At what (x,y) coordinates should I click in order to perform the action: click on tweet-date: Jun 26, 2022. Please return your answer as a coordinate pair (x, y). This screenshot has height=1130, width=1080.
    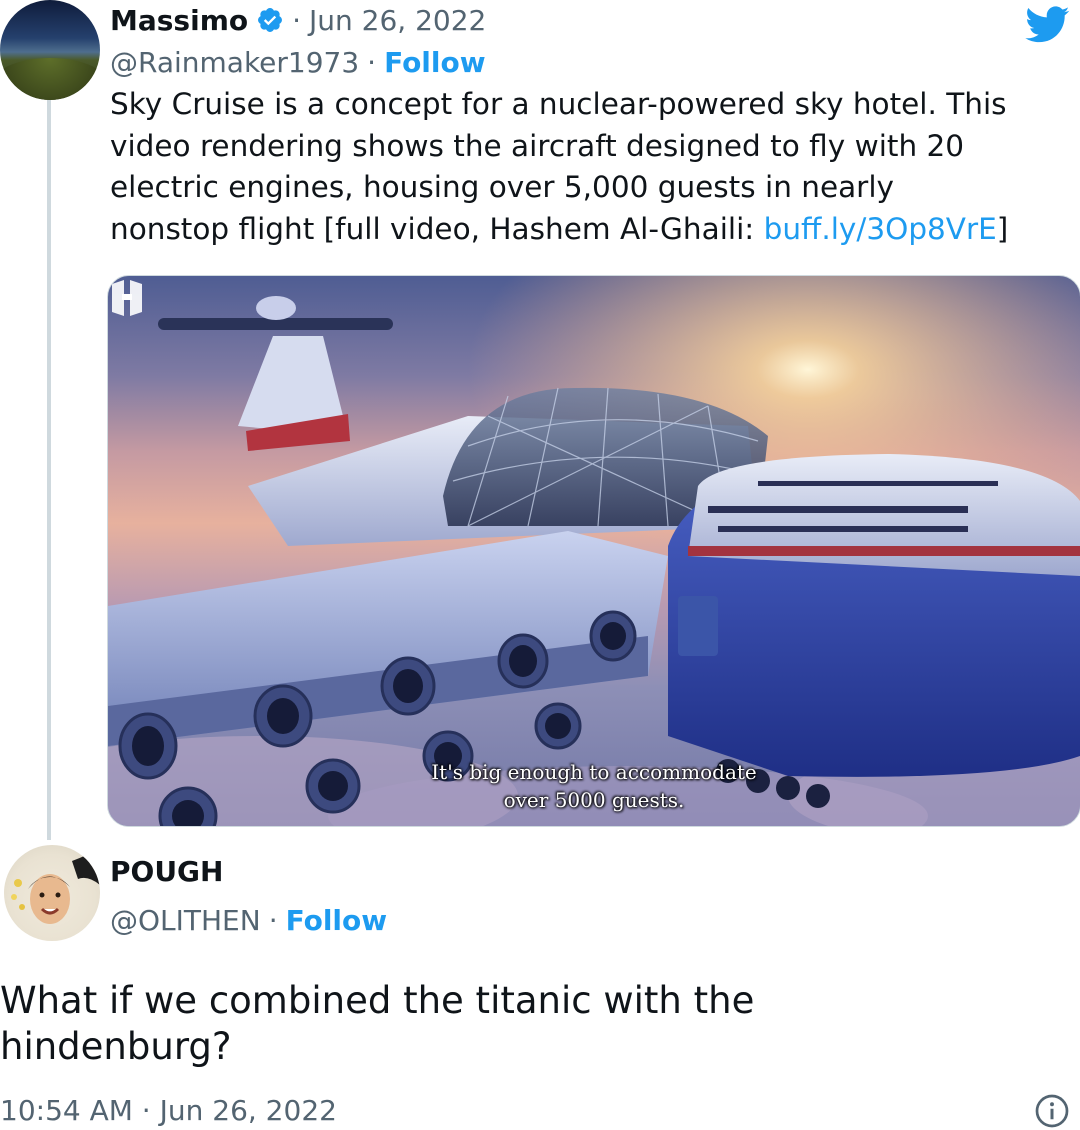
    Looking at the image, I should click on (397, 20).